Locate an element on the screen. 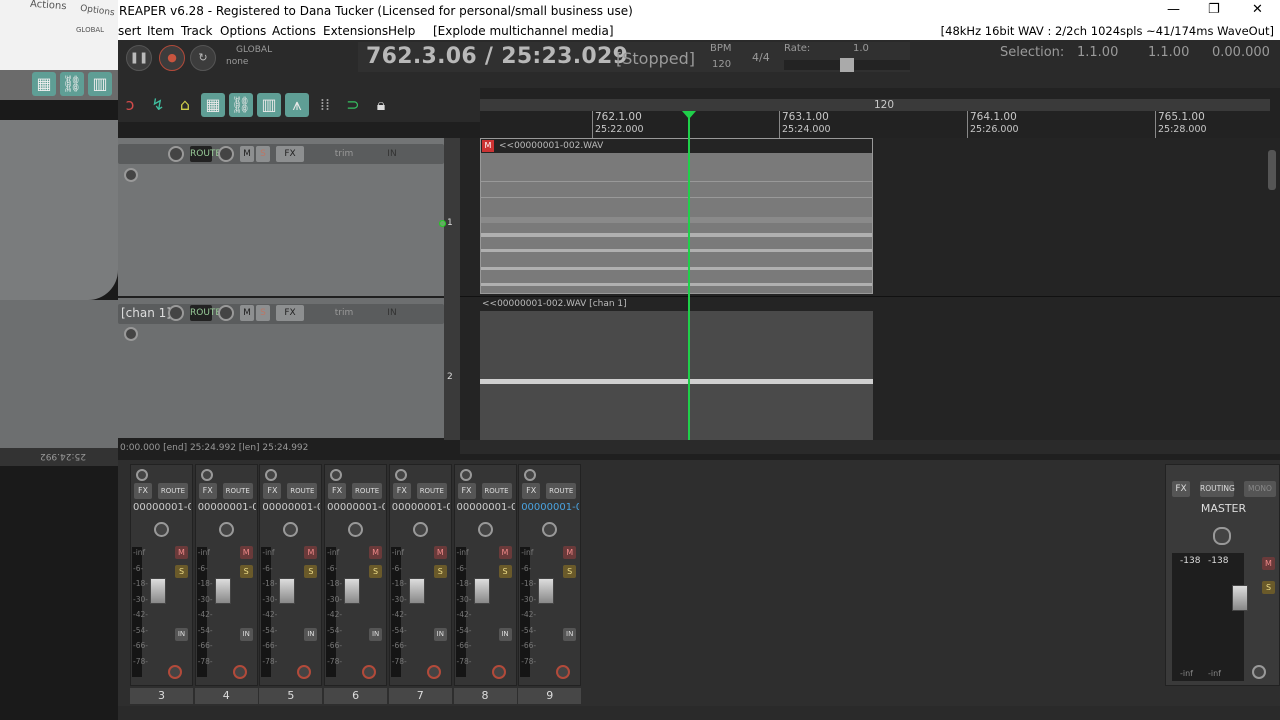 The image size is (1280, 720). menu-item: Item is located at coordinates (160, 31).